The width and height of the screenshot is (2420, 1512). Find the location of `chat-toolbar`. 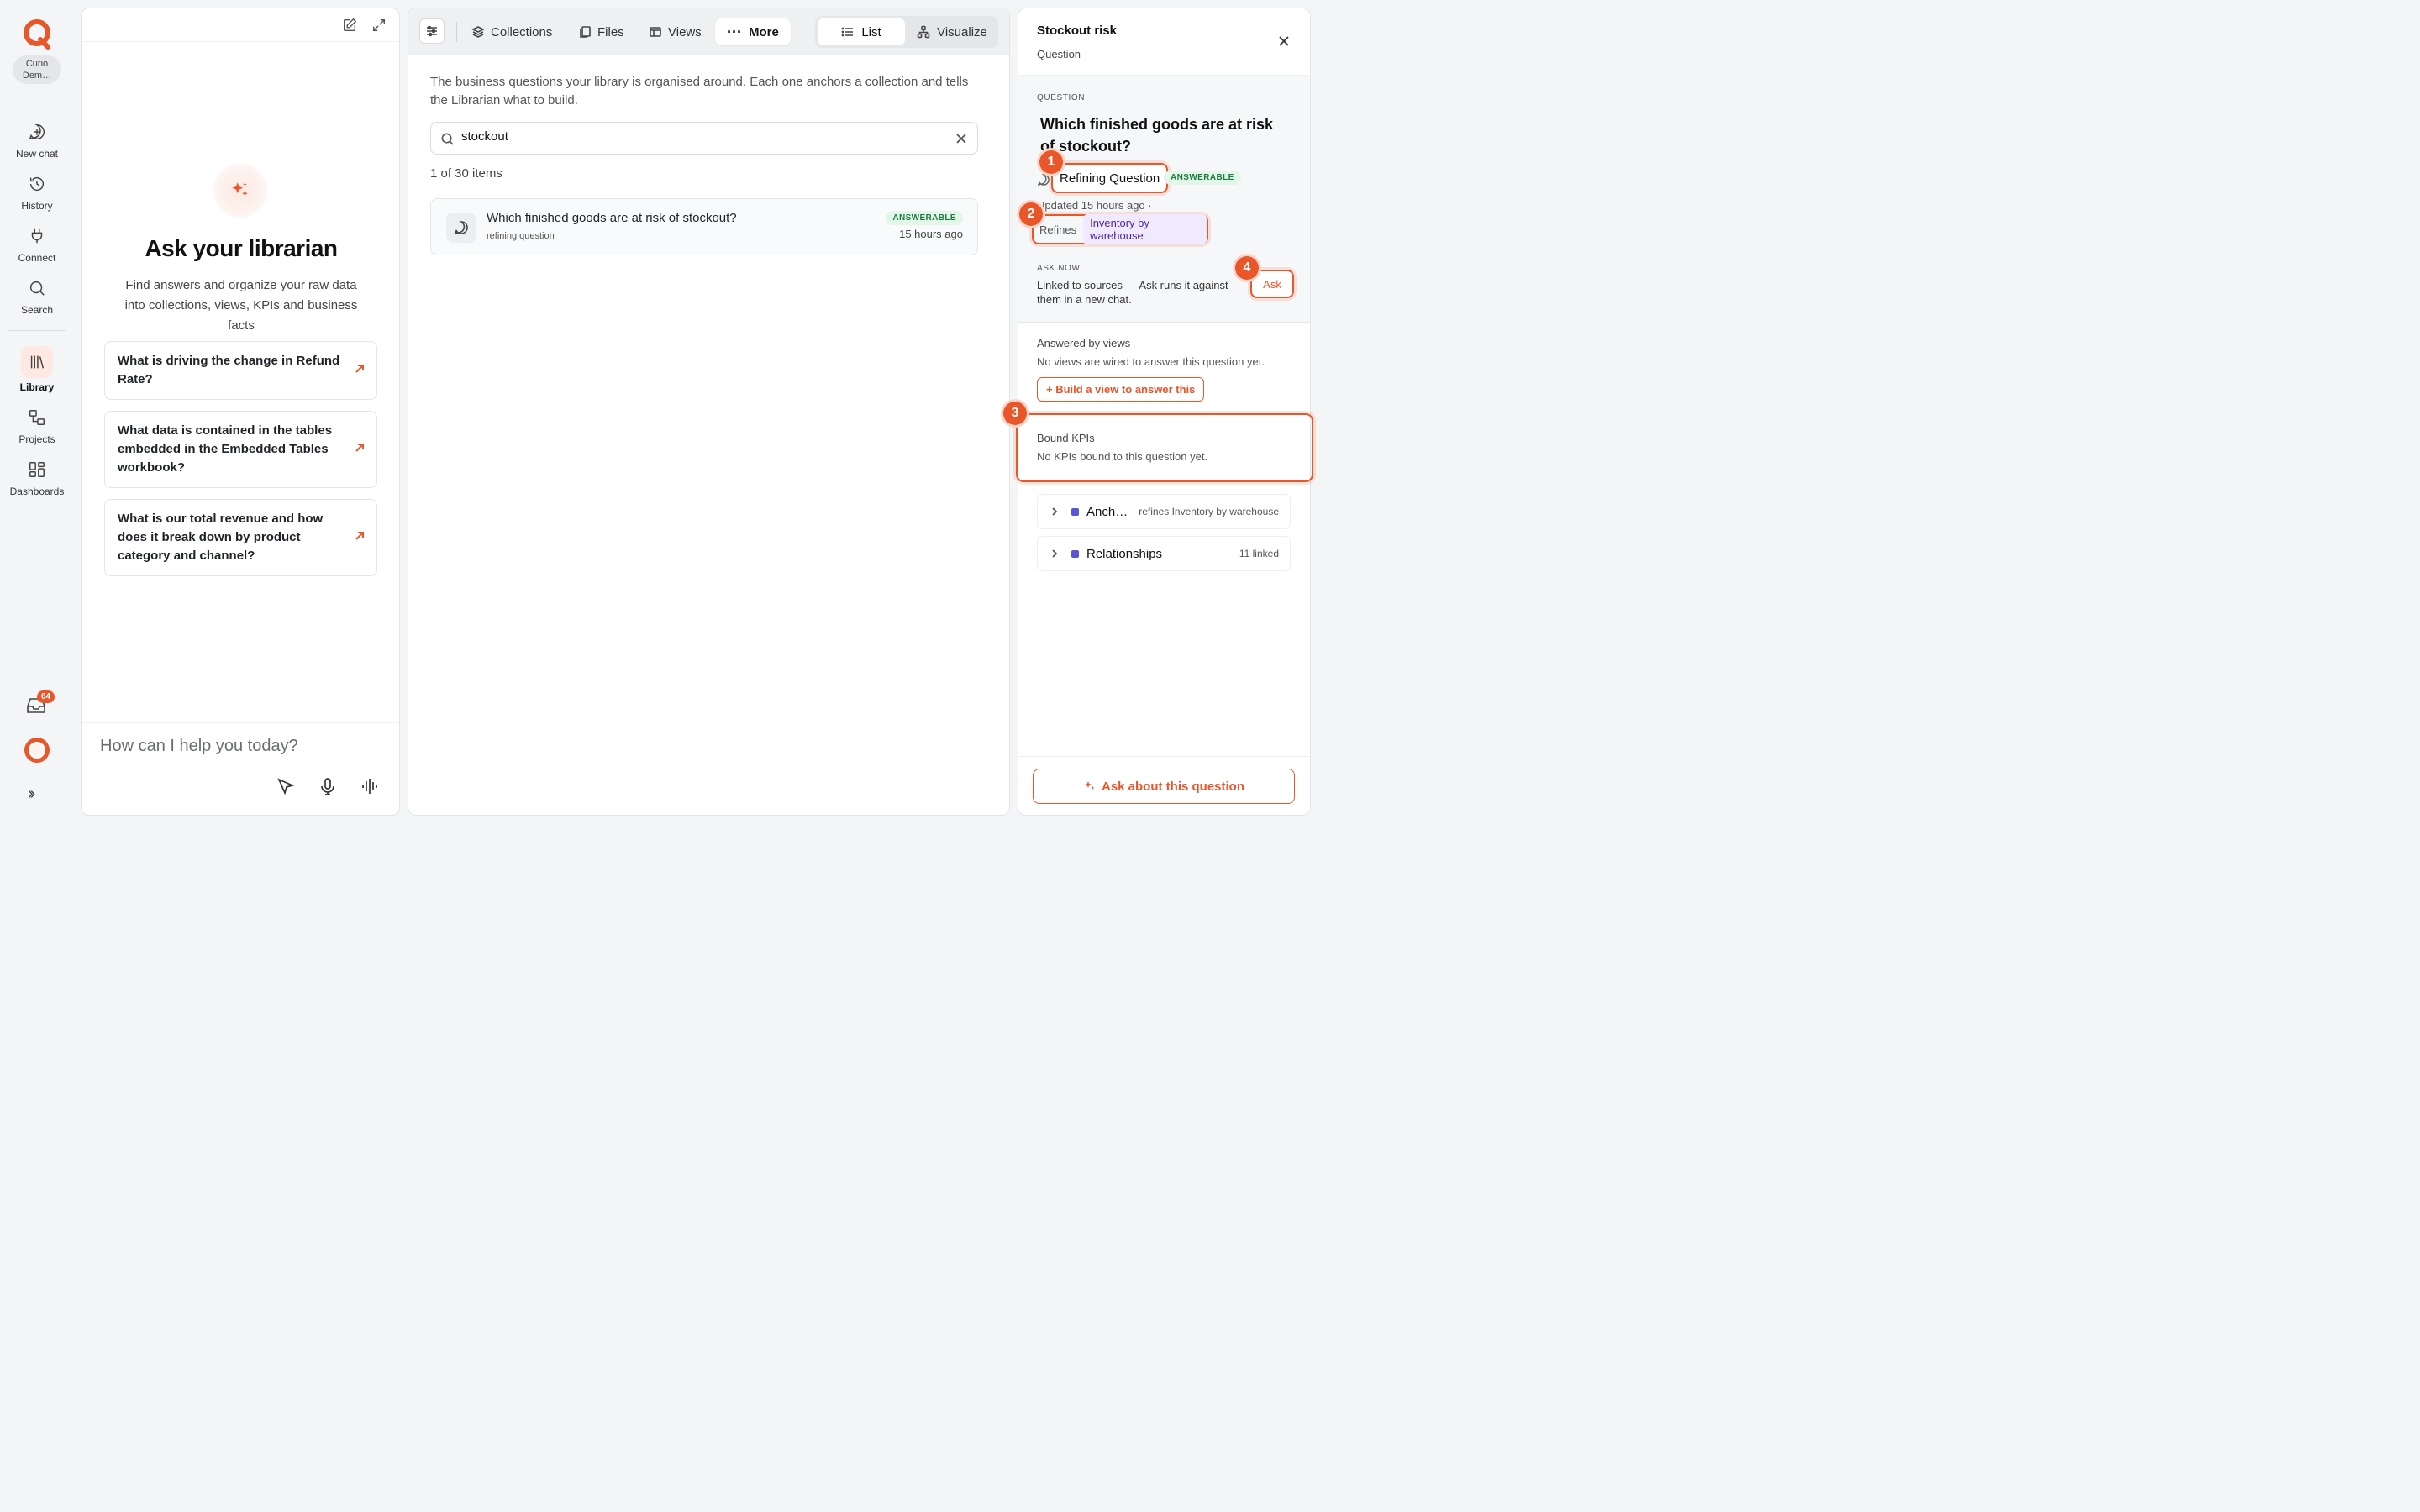

chat-toolbar is located at coordinates (240, 25).